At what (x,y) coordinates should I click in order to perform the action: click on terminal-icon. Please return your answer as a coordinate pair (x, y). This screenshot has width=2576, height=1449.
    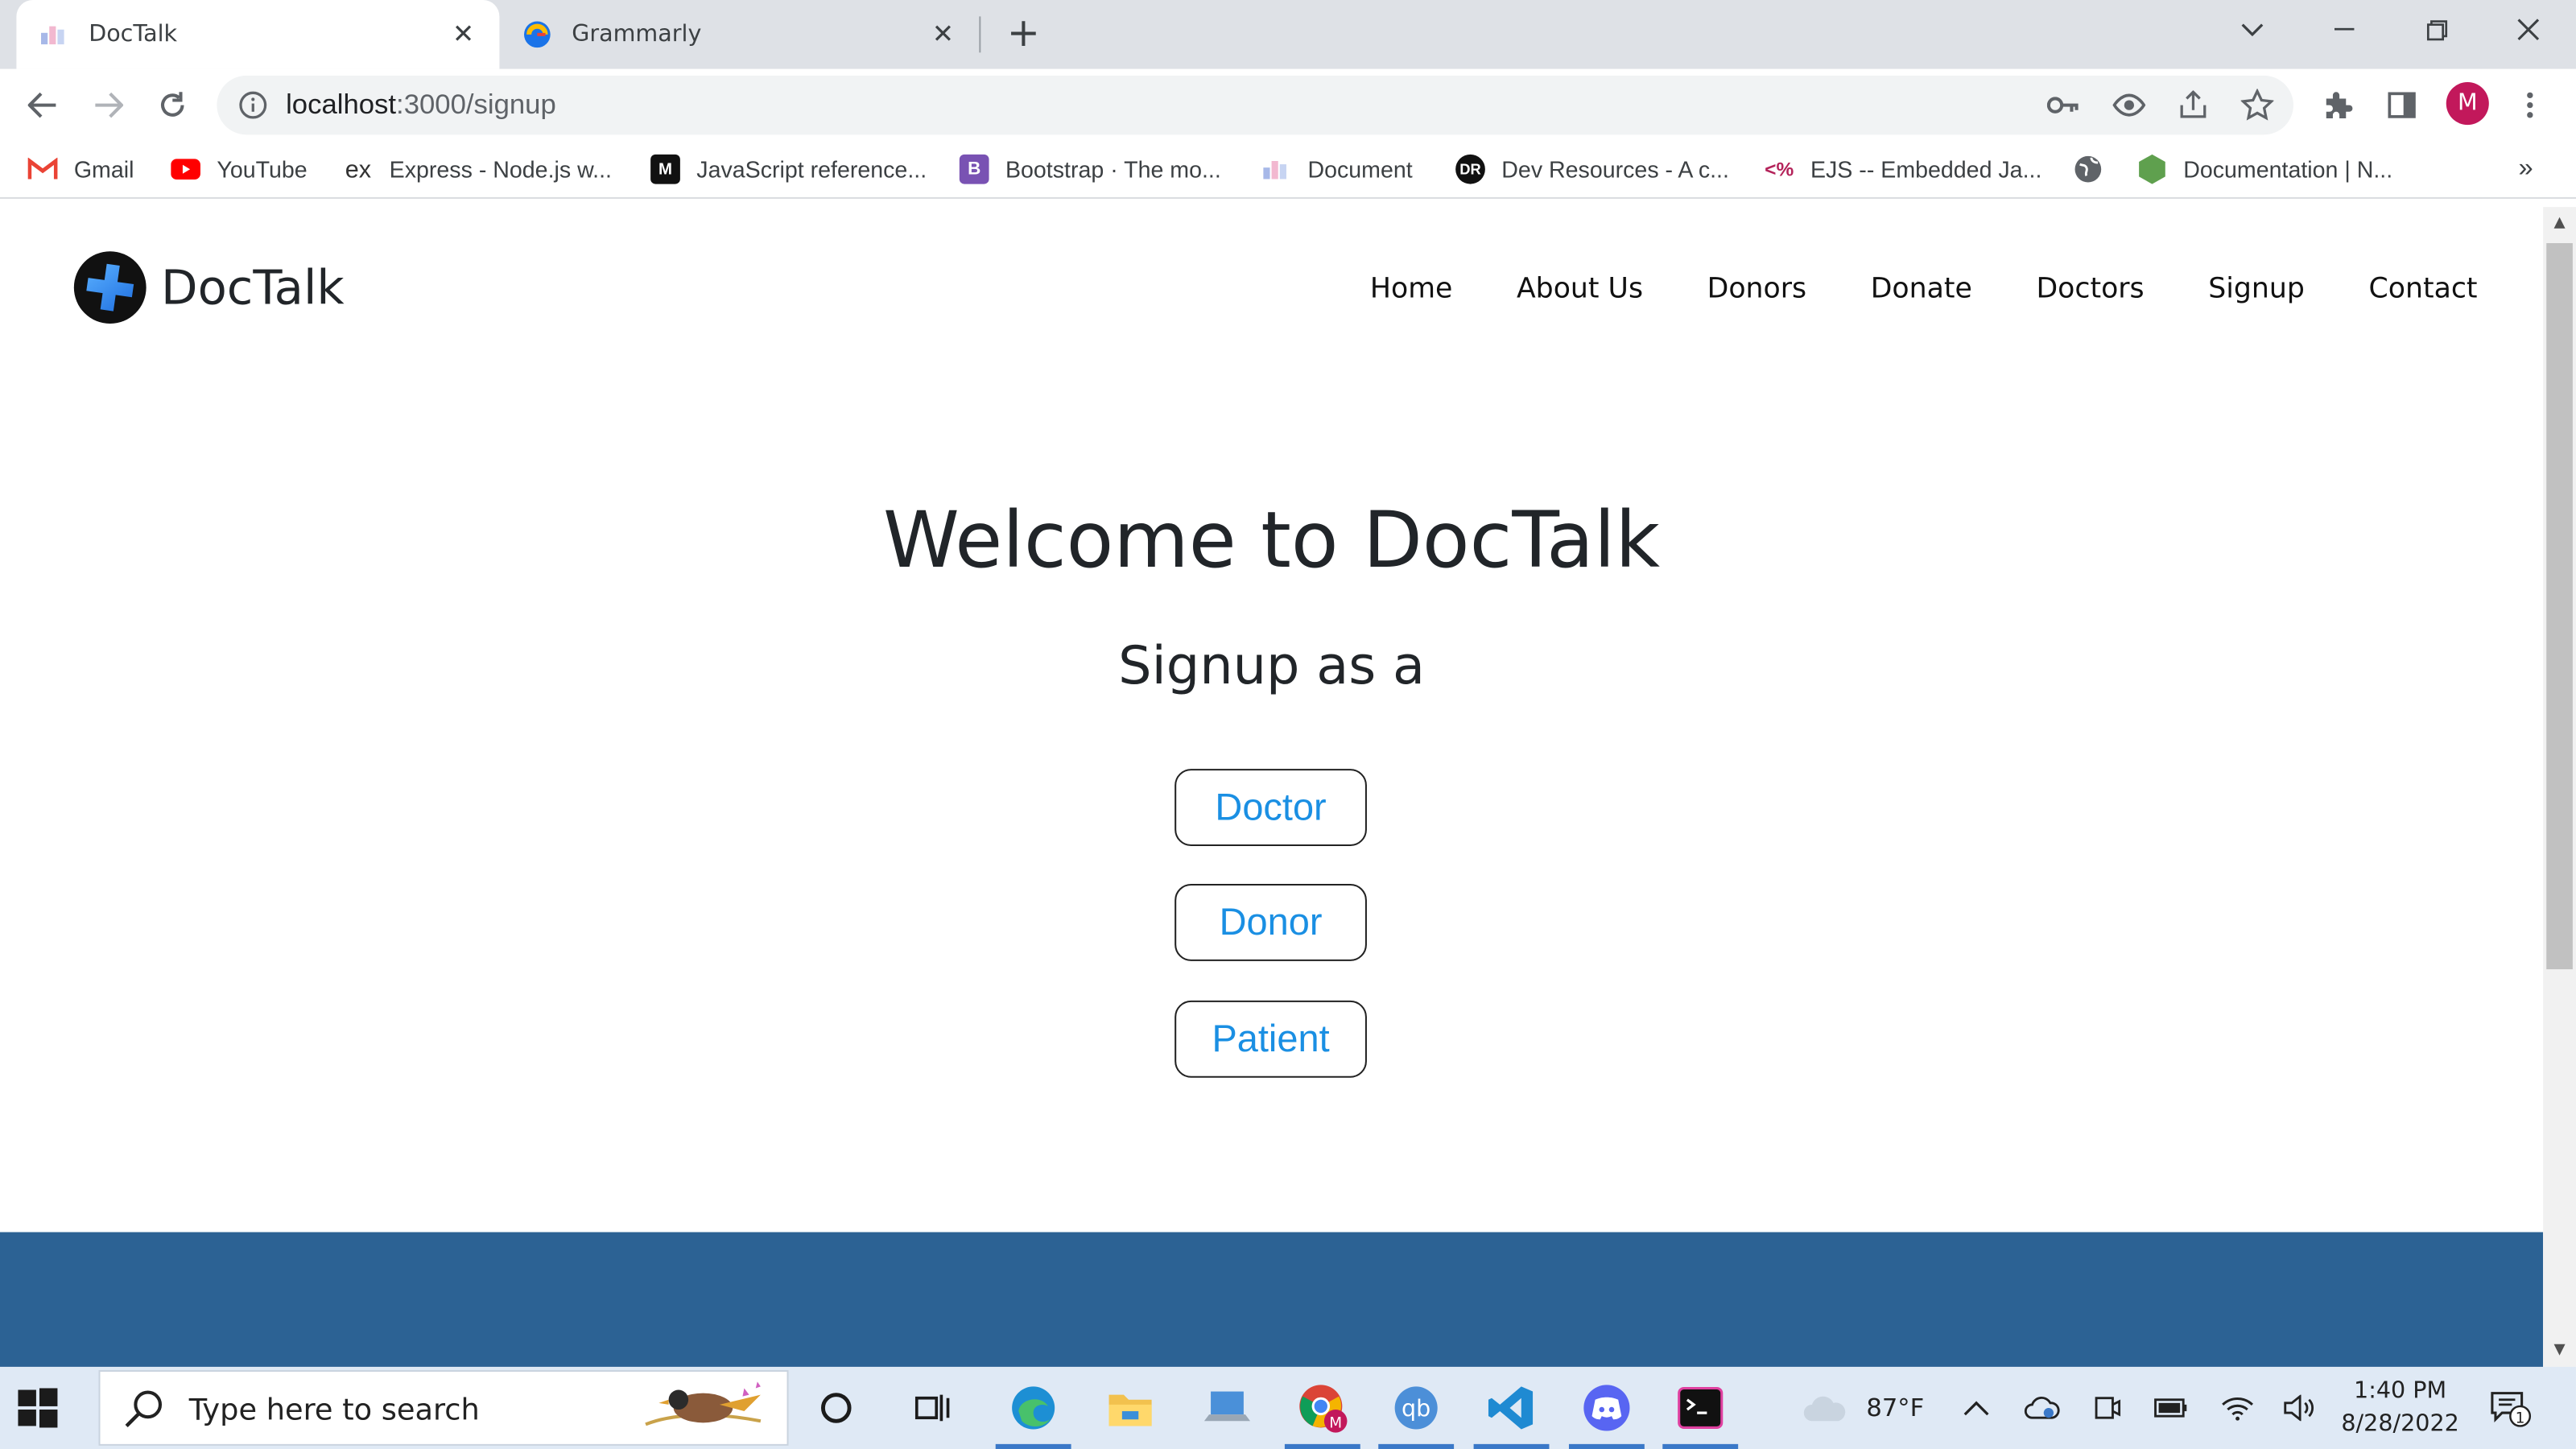
    Looking at the image, I should click on (1700, 1414).